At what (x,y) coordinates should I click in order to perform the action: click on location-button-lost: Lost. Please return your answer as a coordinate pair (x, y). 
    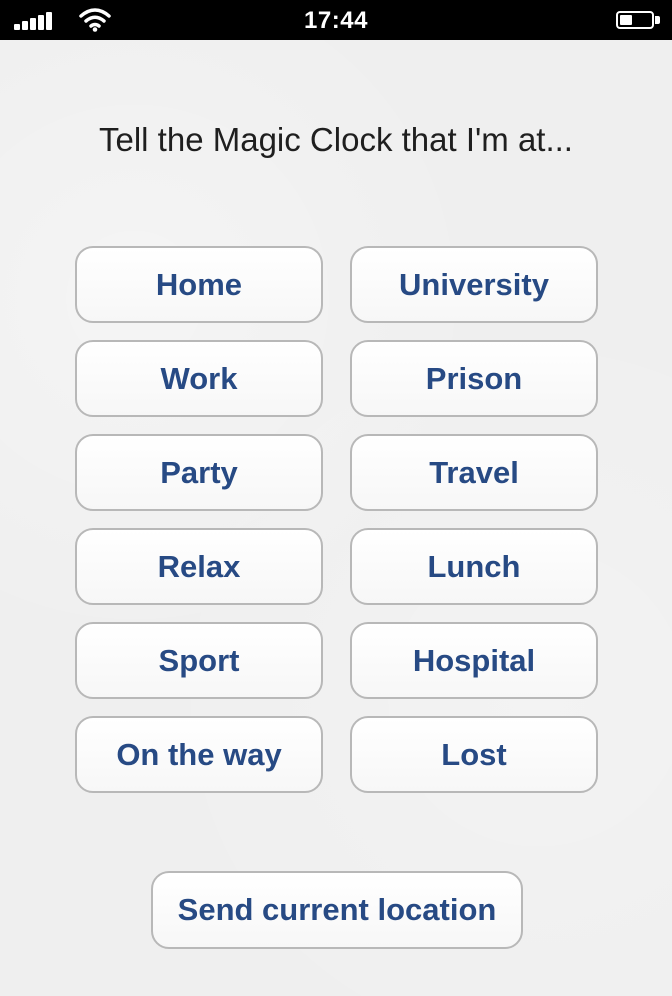
    Looking at the image, I should click on (474, 754).